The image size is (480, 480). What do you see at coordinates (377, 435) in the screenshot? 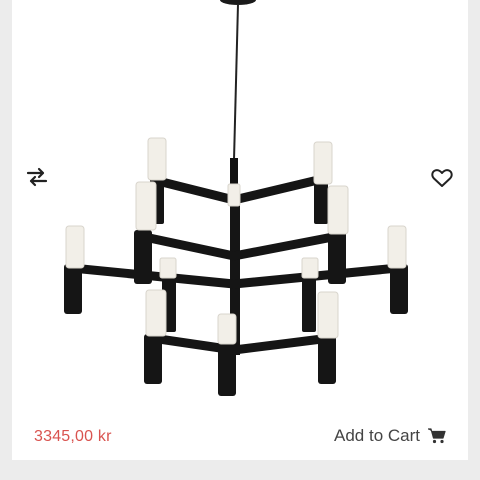
I see `add-to-cart-label: Add to Cart` at bounding box center [377, 435].